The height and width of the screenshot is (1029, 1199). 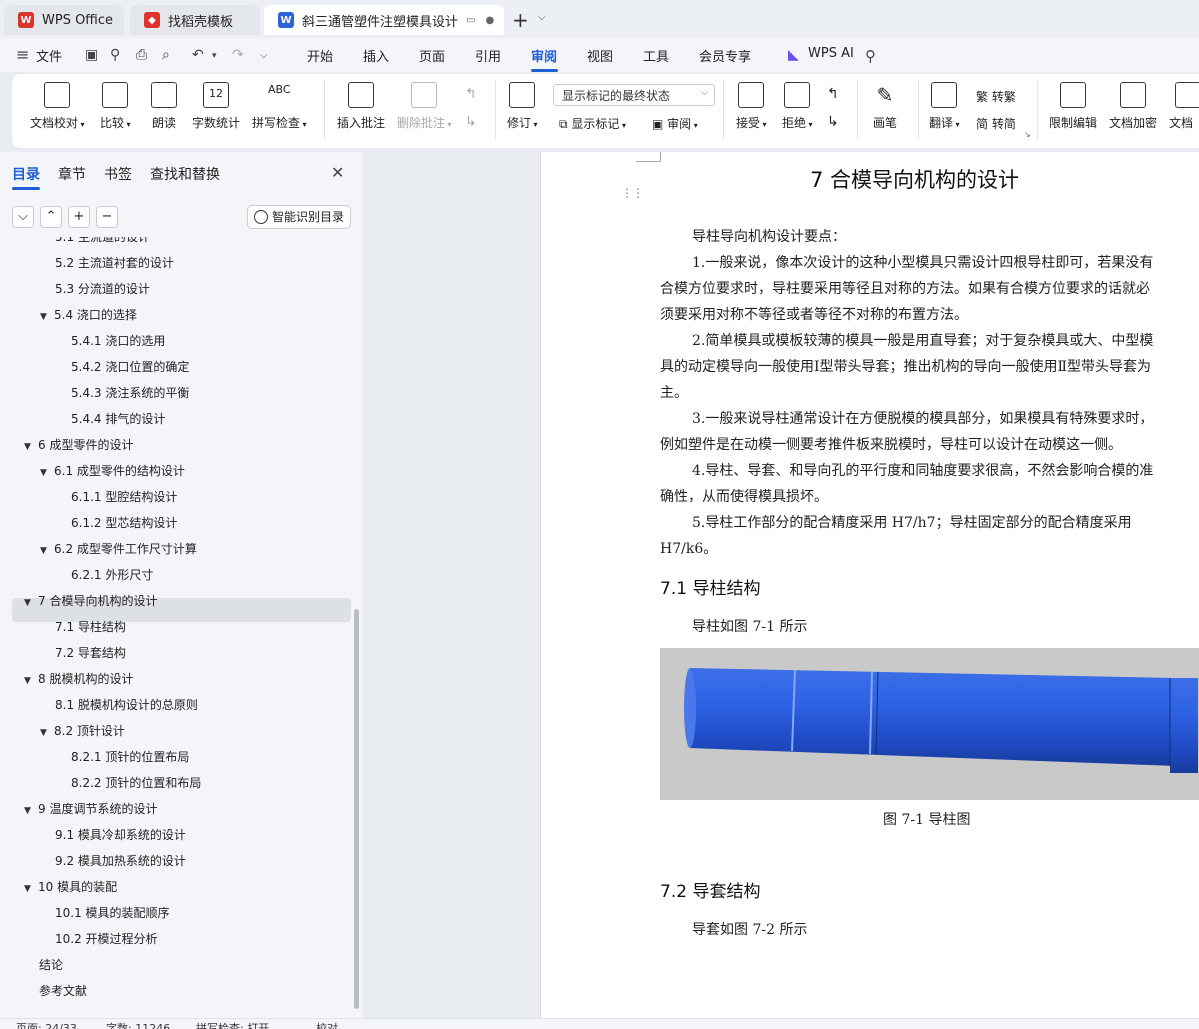 I want to click on monitor-icon: ▭, so click(x=470, y=20).